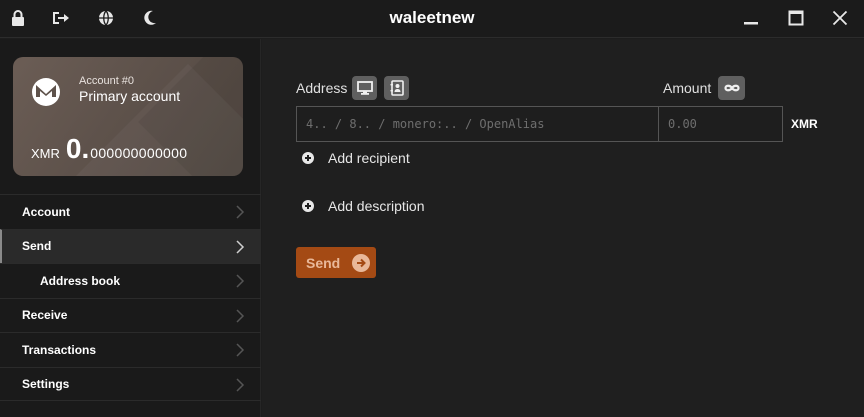  I want to click on close-icon, so click(840, 18).